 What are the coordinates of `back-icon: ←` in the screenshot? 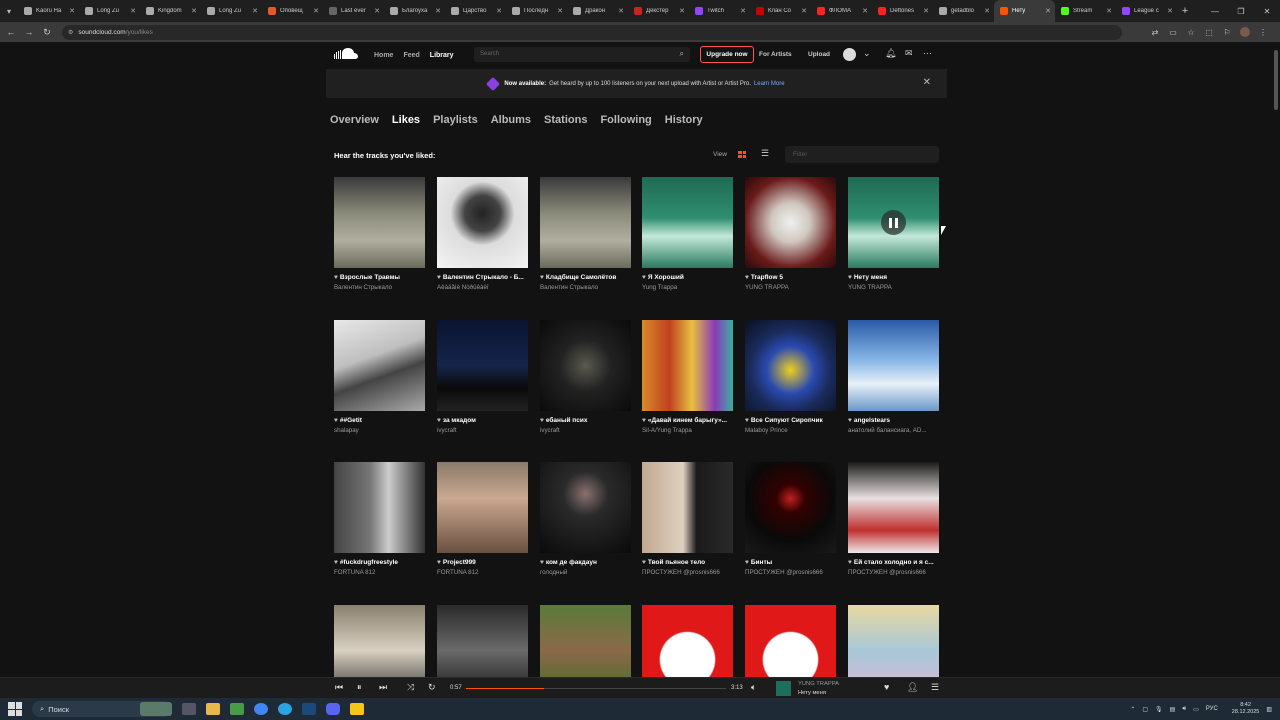 It's located at (11, 32).